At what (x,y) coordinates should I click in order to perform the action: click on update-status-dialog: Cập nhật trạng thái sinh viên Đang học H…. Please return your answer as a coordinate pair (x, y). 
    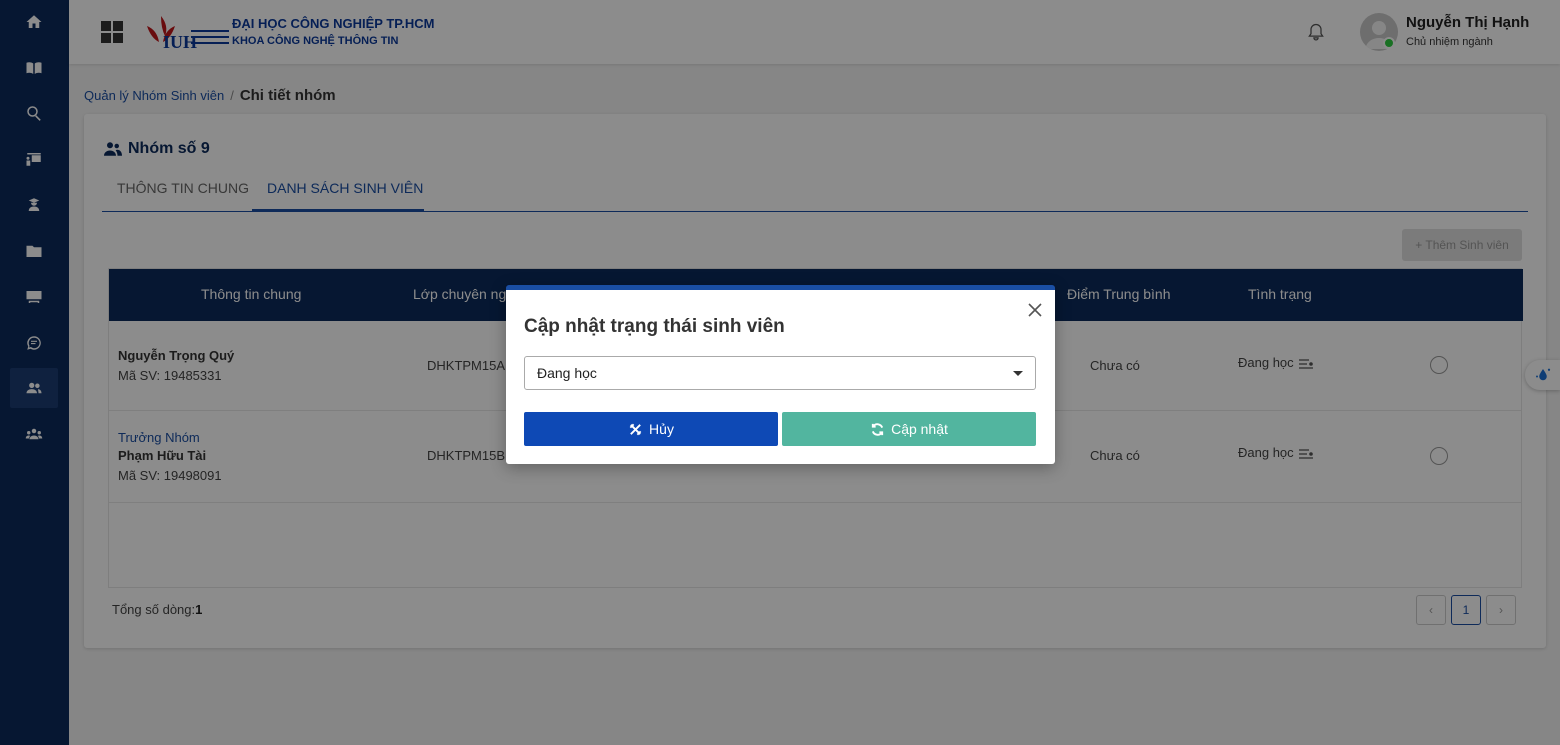
    Looking at the image, I should click on (780, 374).